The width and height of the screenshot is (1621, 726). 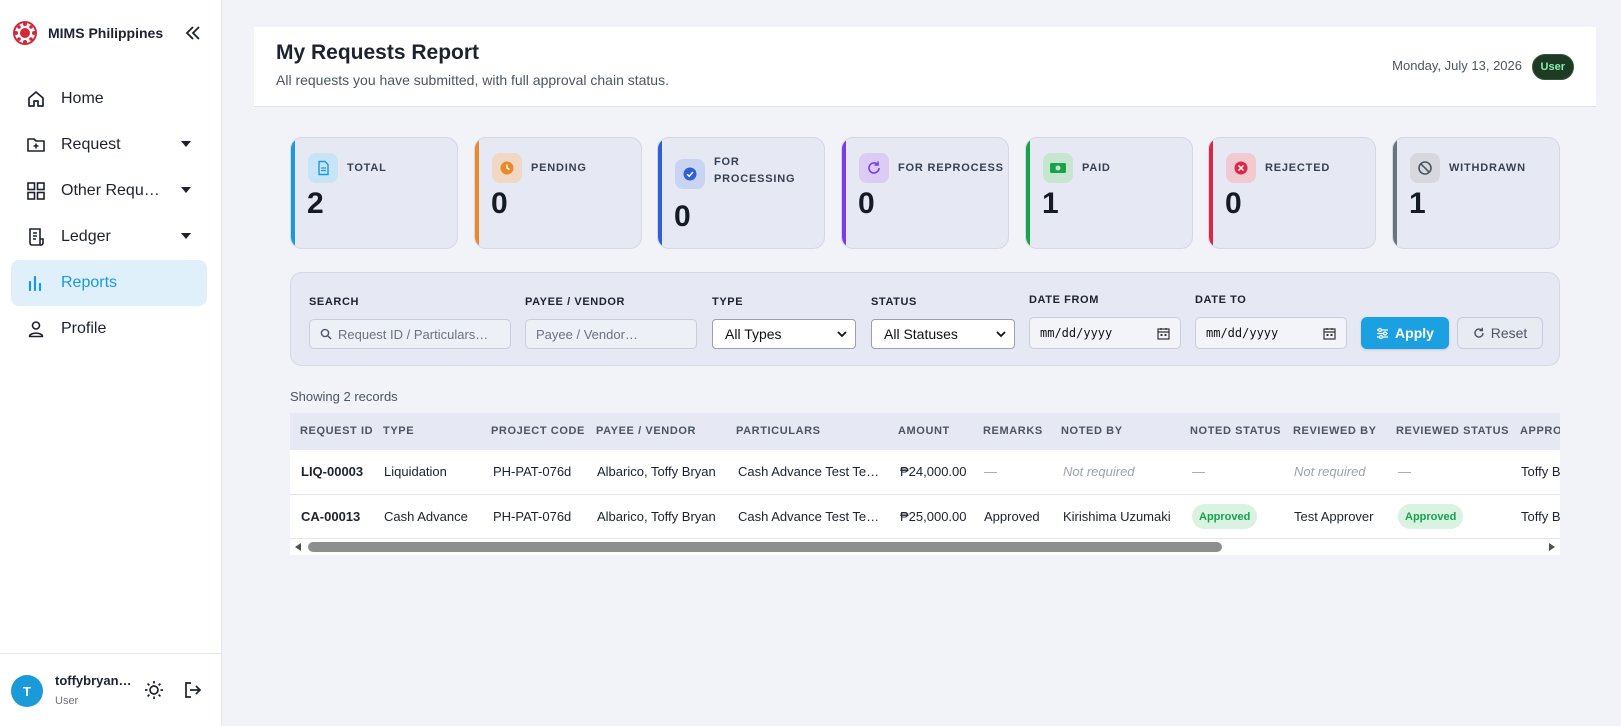 What do you see at coordinates (1509, 333) in the screenshot?
I see `reset-label: Reset` at bounding box center [1509, 333].